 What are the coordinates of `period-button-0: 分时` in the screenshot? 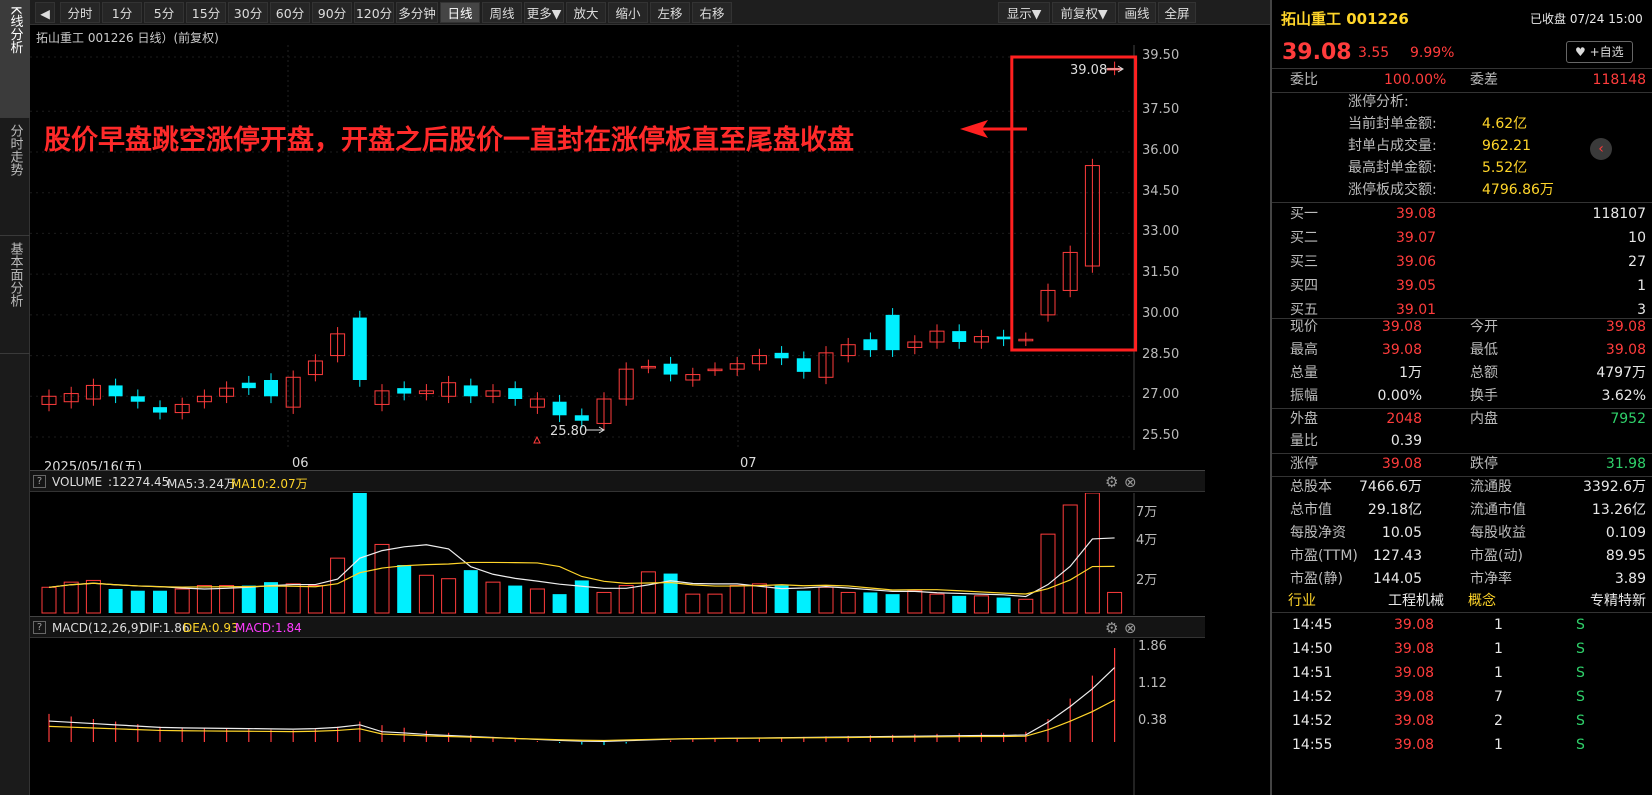 It's located at (80, 12).